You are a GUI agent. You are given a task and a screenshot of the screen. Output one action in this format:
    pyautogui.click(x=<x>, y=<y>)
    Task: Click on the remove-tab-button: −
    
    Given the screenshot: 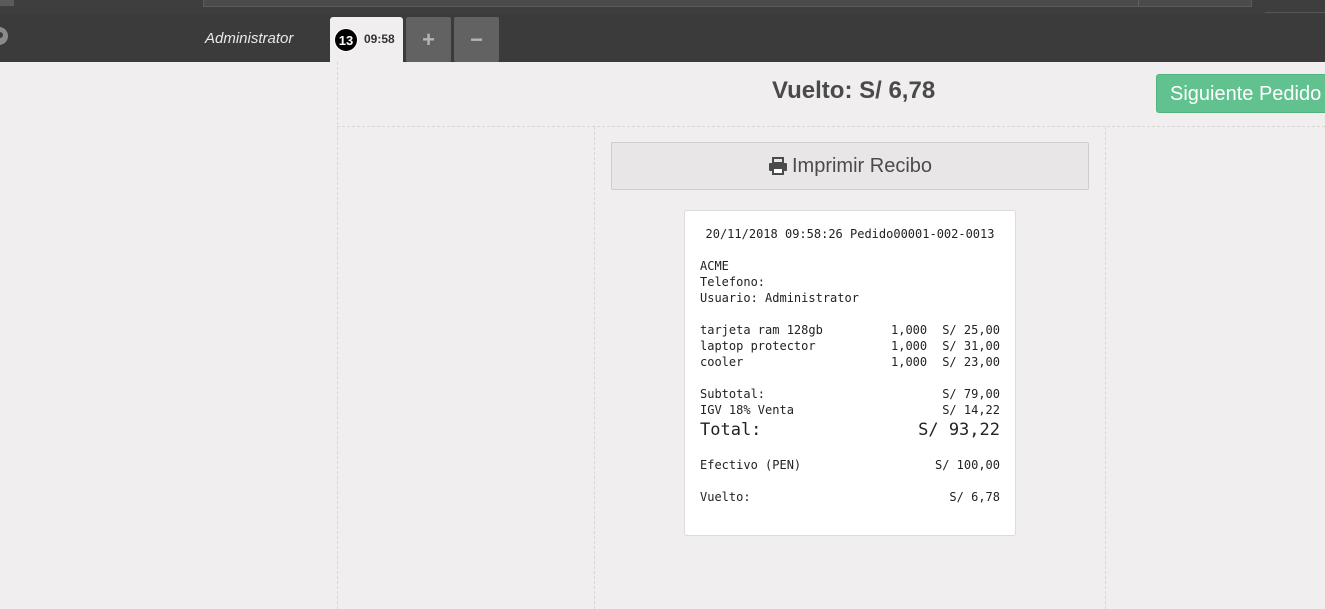 What is the action you would take?
    pyautogui.click(x=476, y=39)
    